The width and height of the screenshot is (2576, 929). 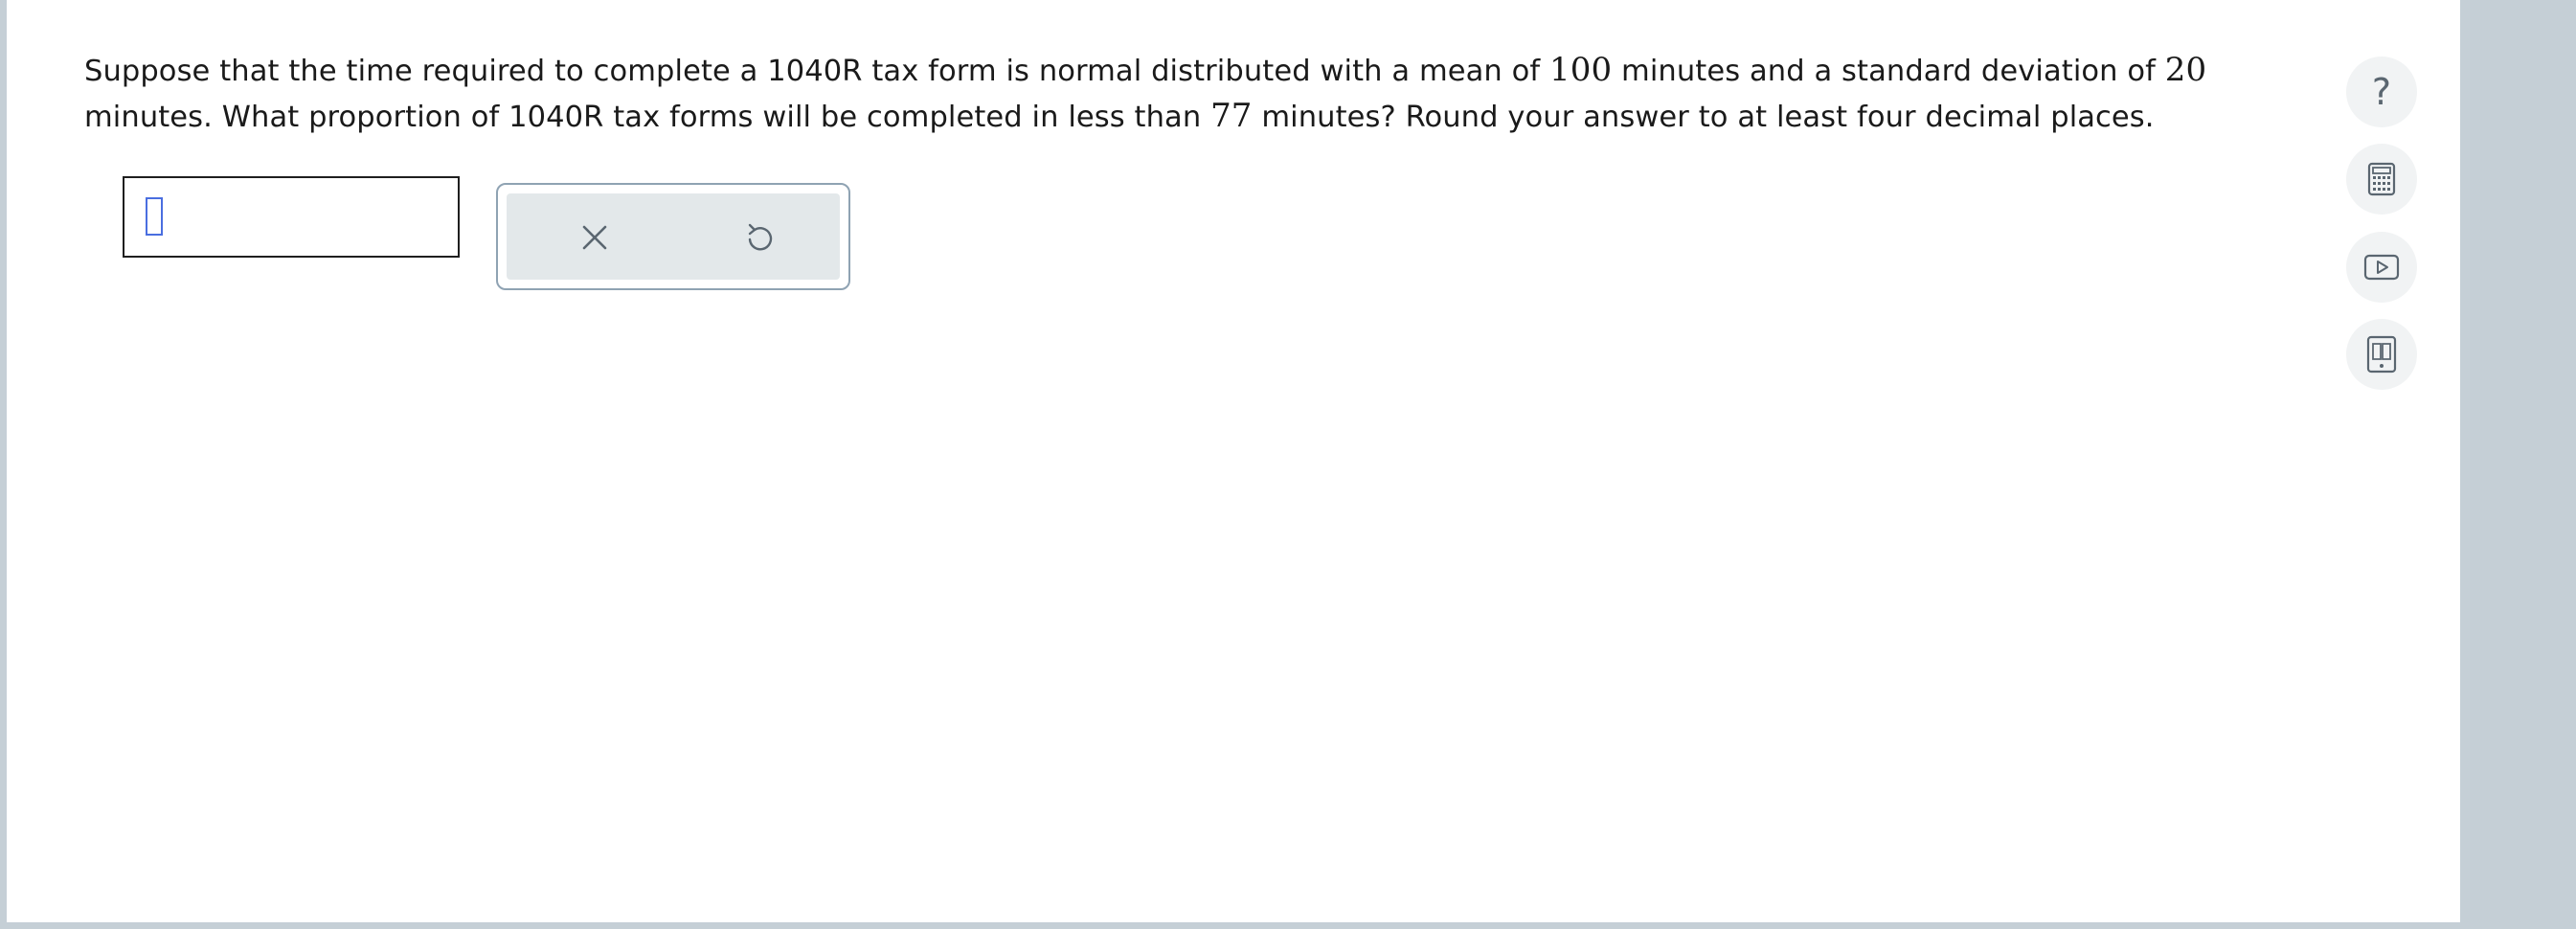 I want to click on help-button: ?, so click(x=2381, y=92).